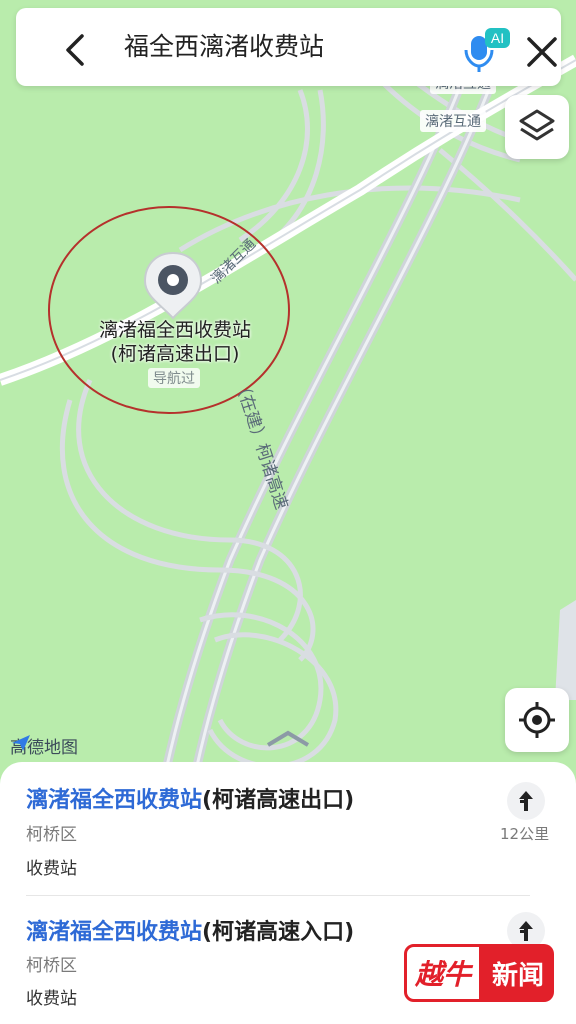 The width and height of the screenshot is (576, 1024). I want to click on route-arrow-icon, so click(526, 801).